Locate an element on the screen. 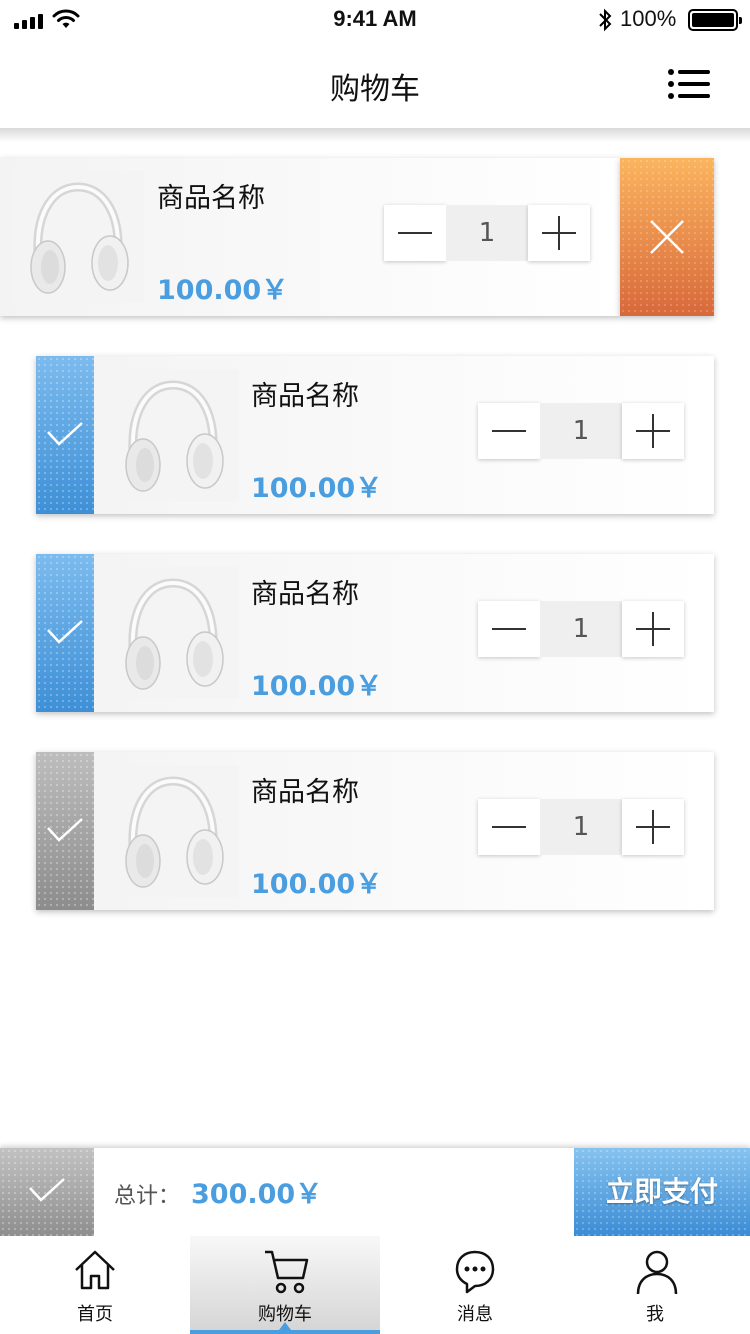  tab-bar: 首页 购物车 消息 我 is located at coordinates (375, 1285).